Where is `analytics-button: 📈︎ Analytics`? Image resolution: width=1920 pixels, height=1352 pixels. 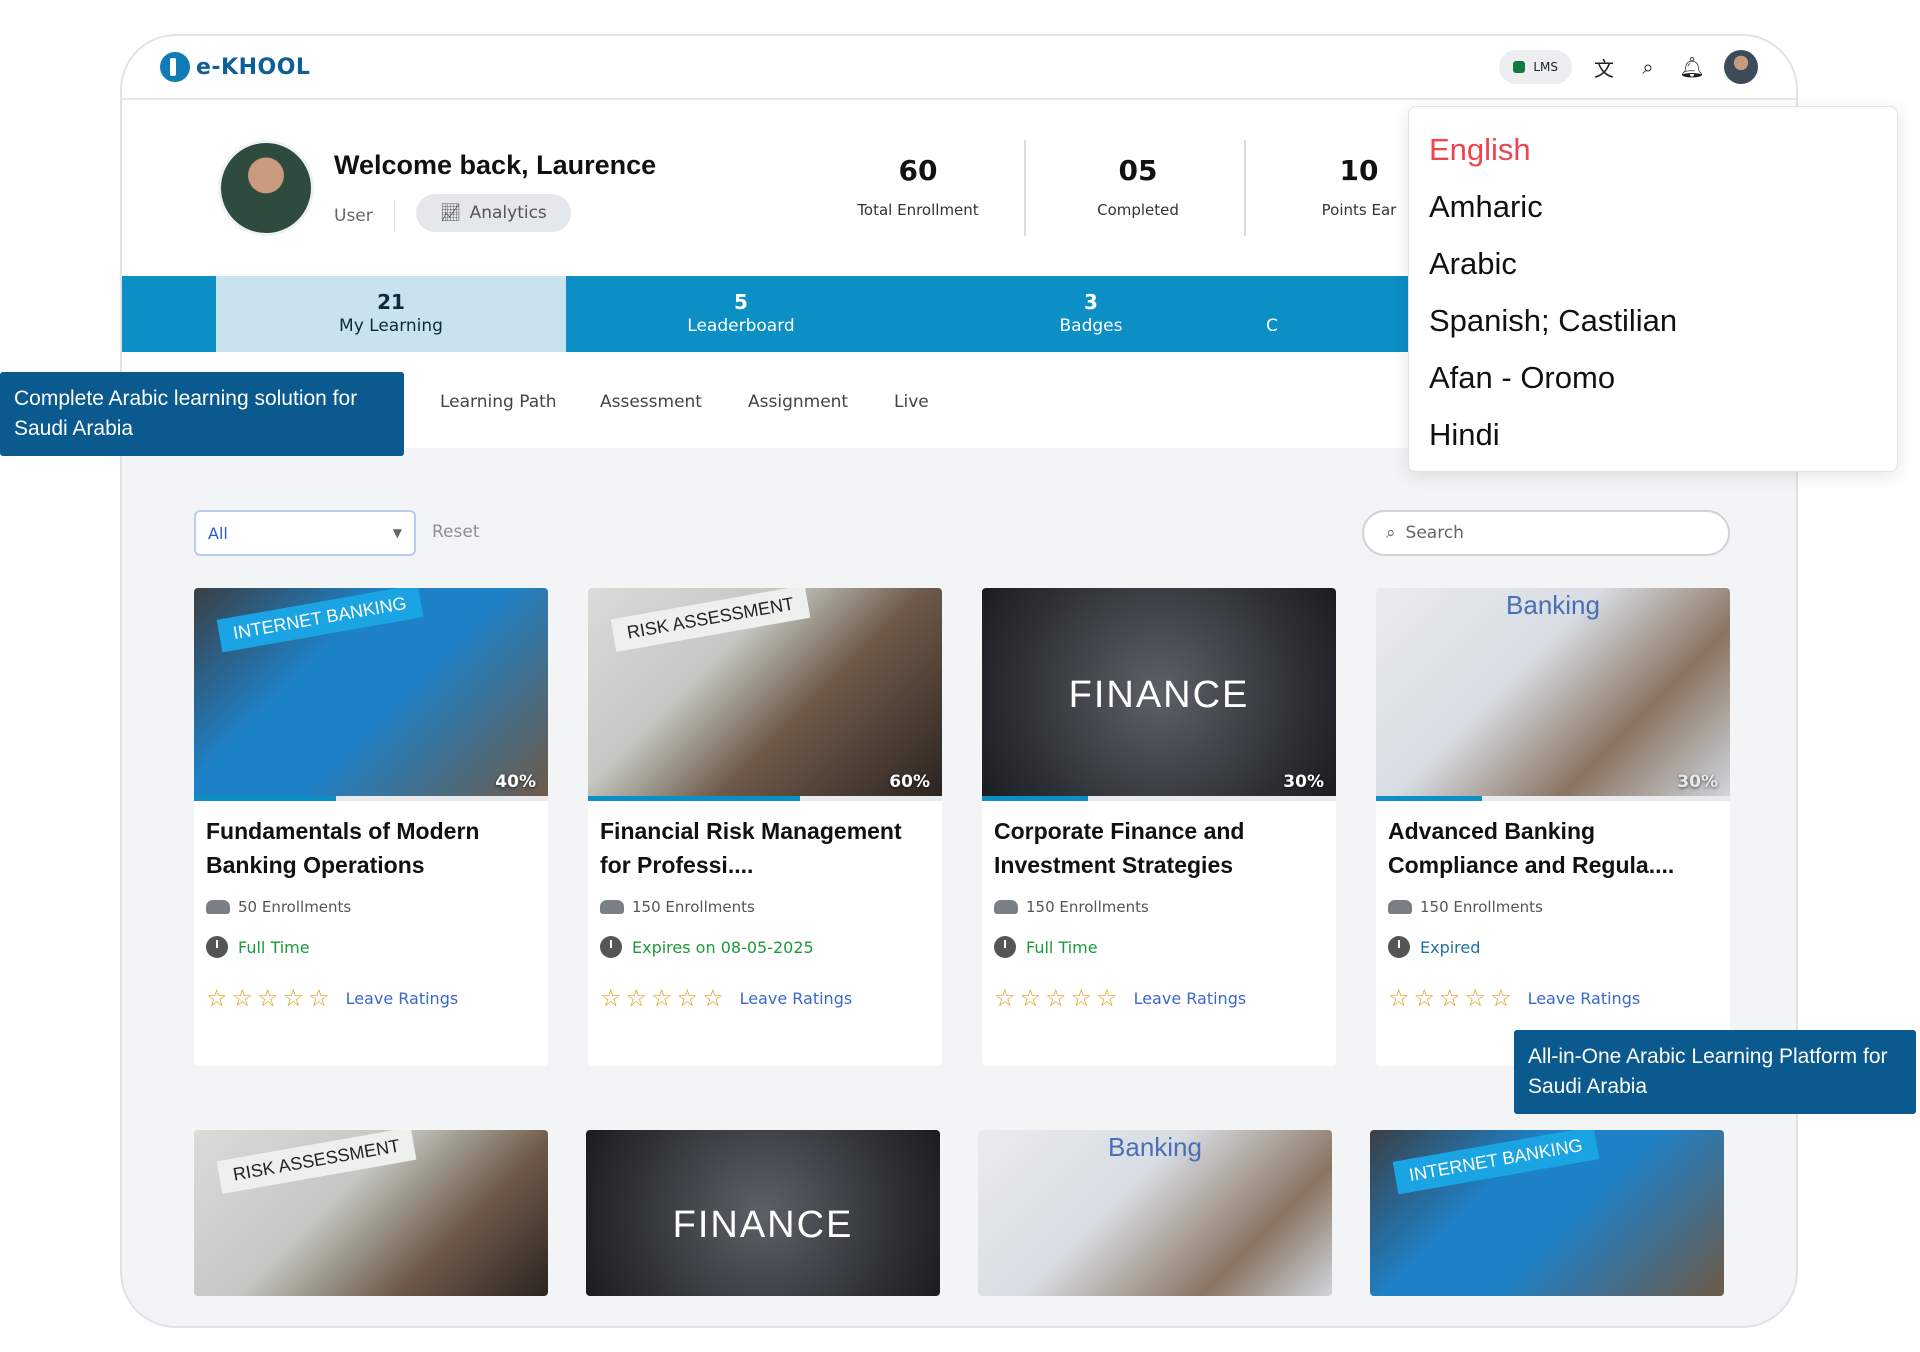 analytics-button: 📈︎ Analytics is located at coordinates (493, 213).